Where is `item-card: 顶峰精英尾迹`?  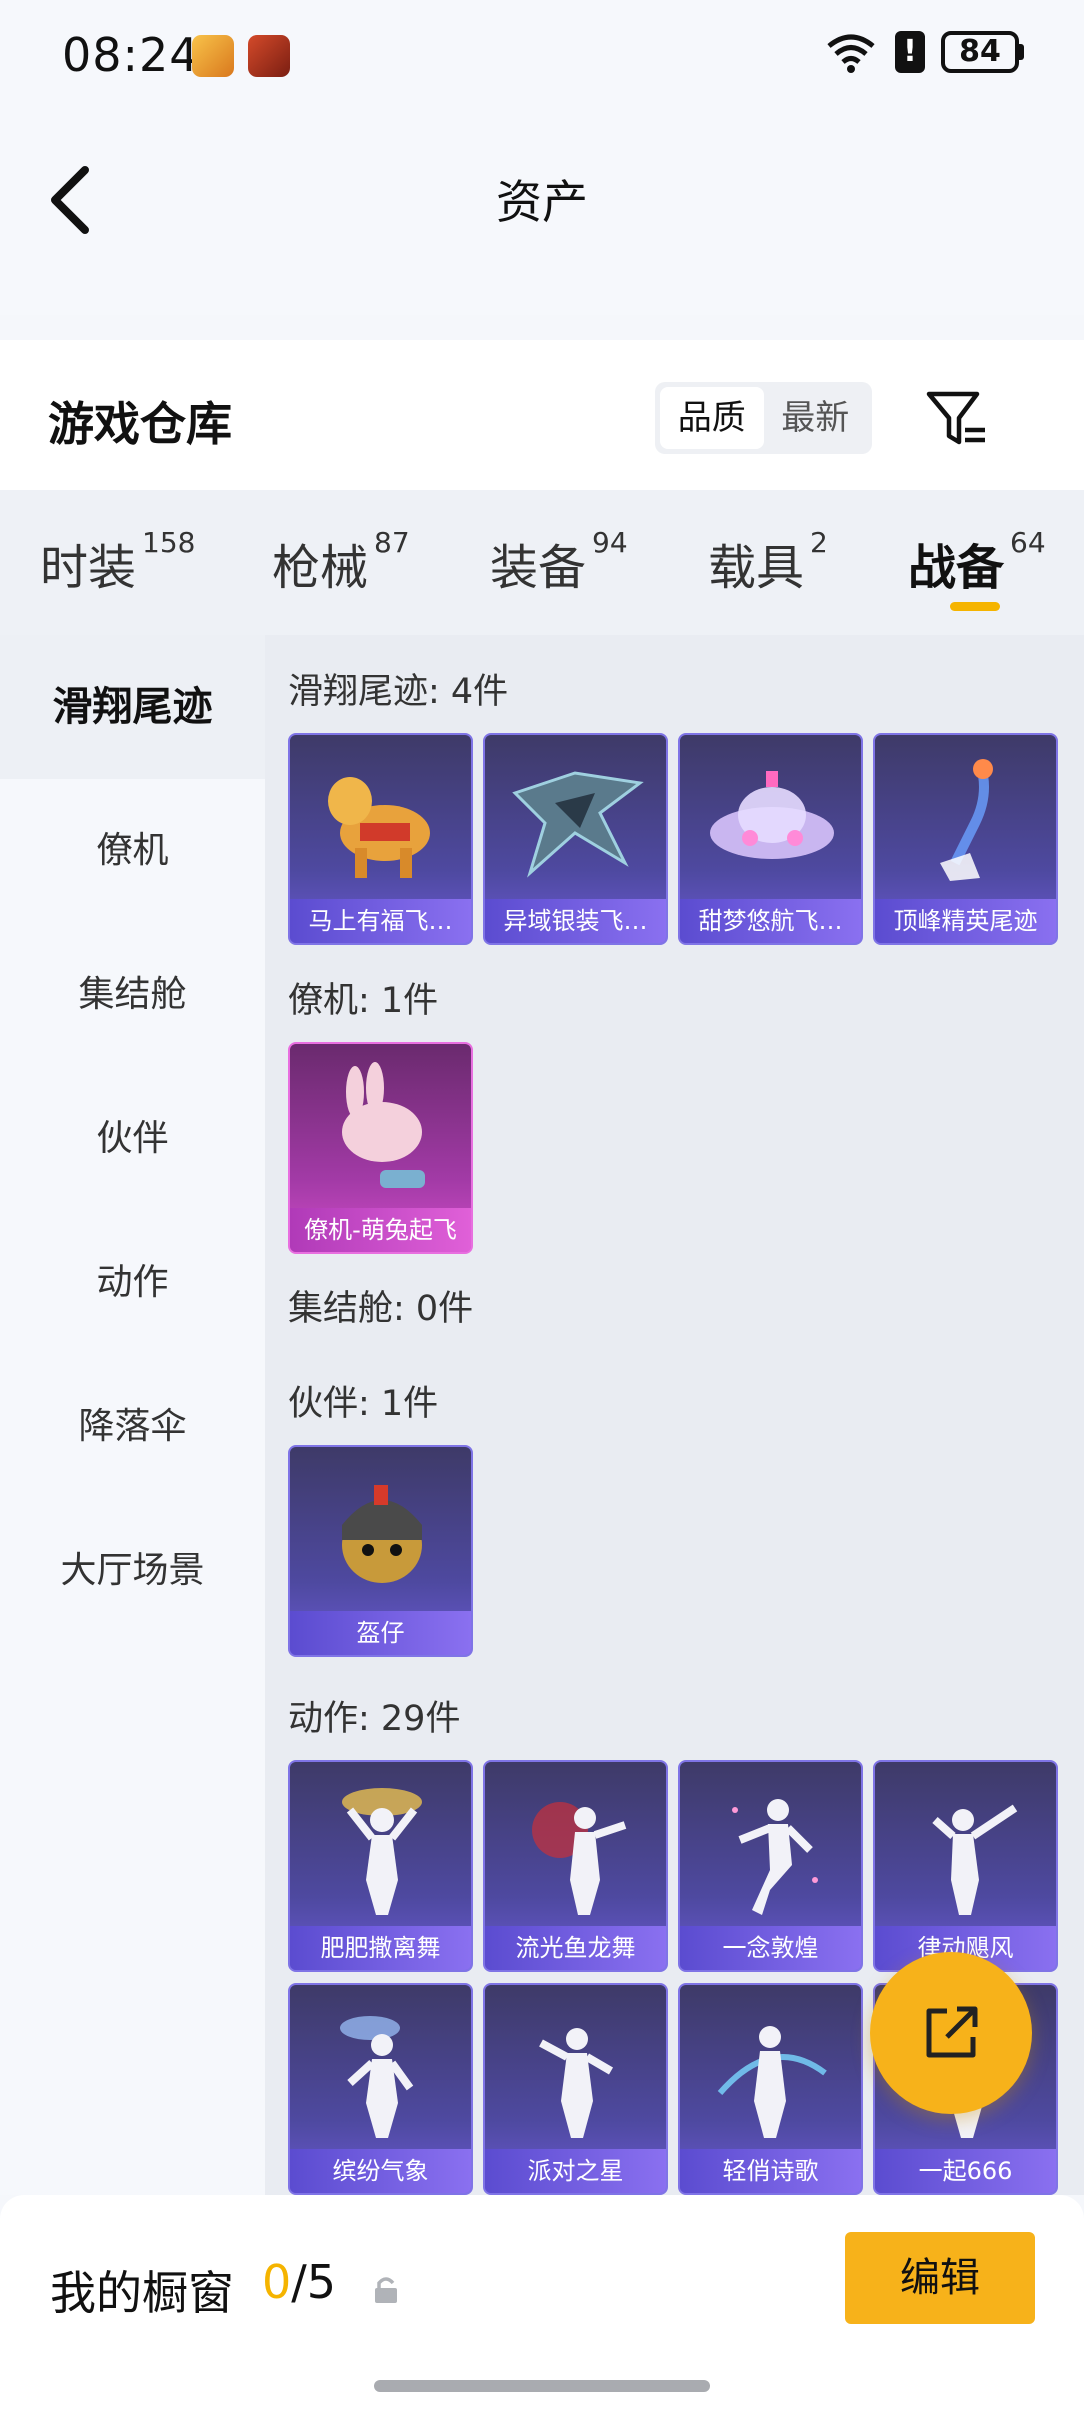
item-card: 顶峰精英尾迹 is located at coordinates (965, 839).